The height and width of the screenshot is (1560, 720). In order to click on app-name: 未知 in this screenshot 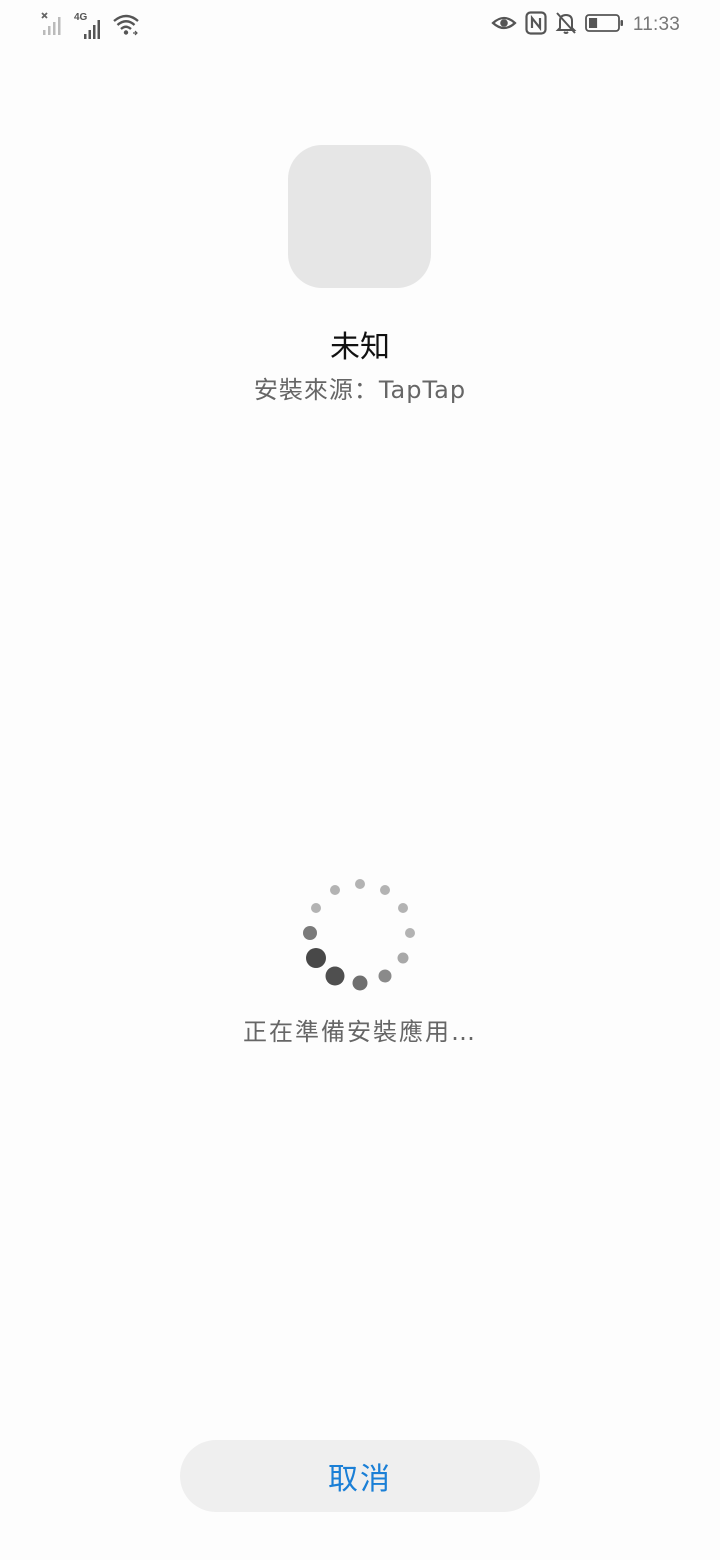, I will do `click(360, 347)`.